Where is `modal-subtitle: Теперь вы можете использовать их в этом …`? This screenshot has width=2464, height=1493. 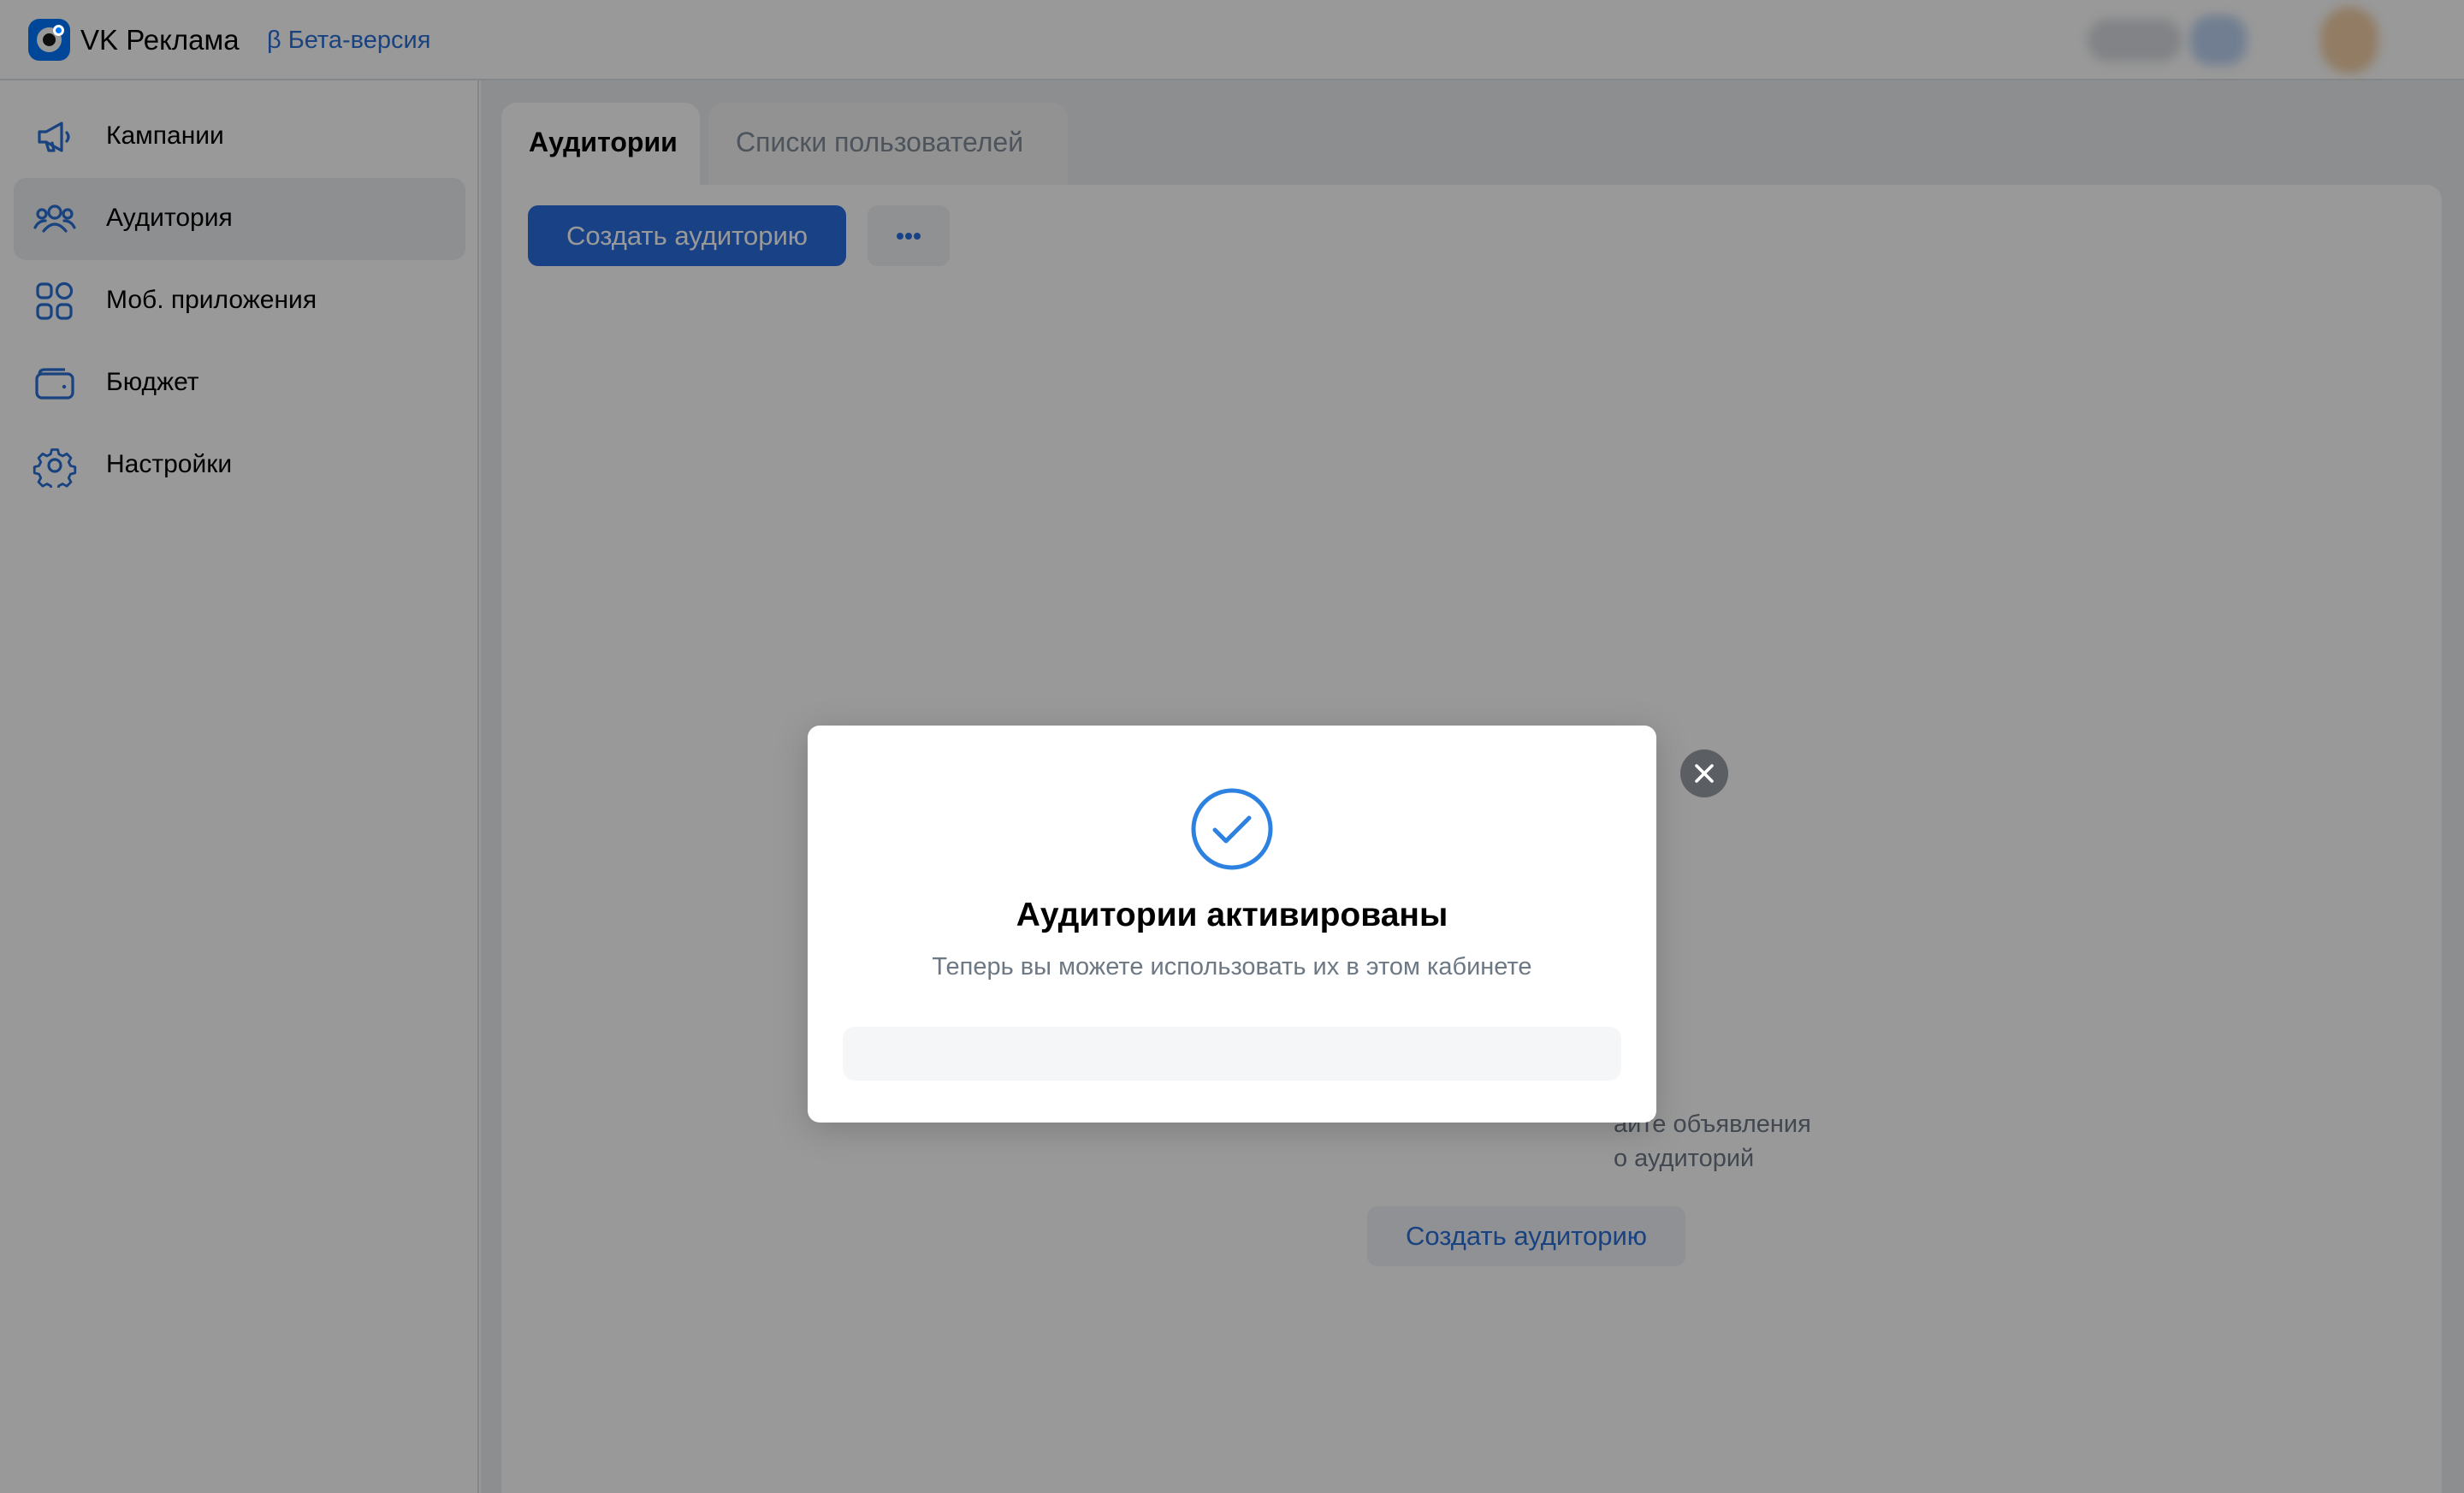
modal-subtitle: Теперь вы можете использовать их в этом … is located at coordinates (1232, 967).